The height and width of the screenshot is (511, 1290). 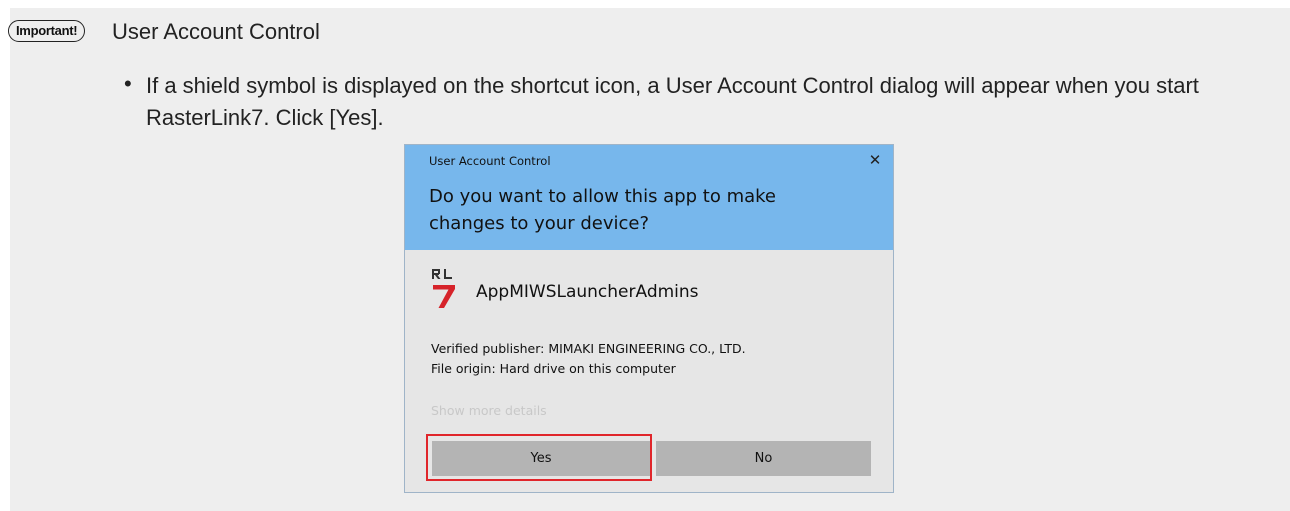 What do you see at coordinates (587, 292) in the screenshot?
I see `app-name: AppMIWSLauncherAdmins` at bounding box center [587, 292].